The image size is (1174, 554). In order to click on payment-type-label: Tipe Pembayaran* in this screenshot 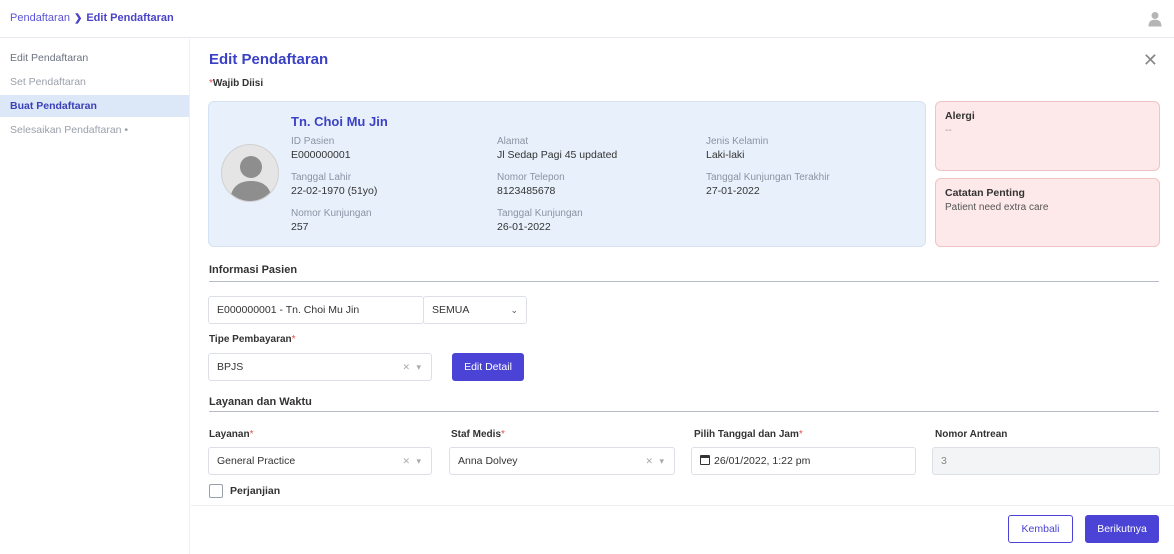, I will do `click(252, 339)`.